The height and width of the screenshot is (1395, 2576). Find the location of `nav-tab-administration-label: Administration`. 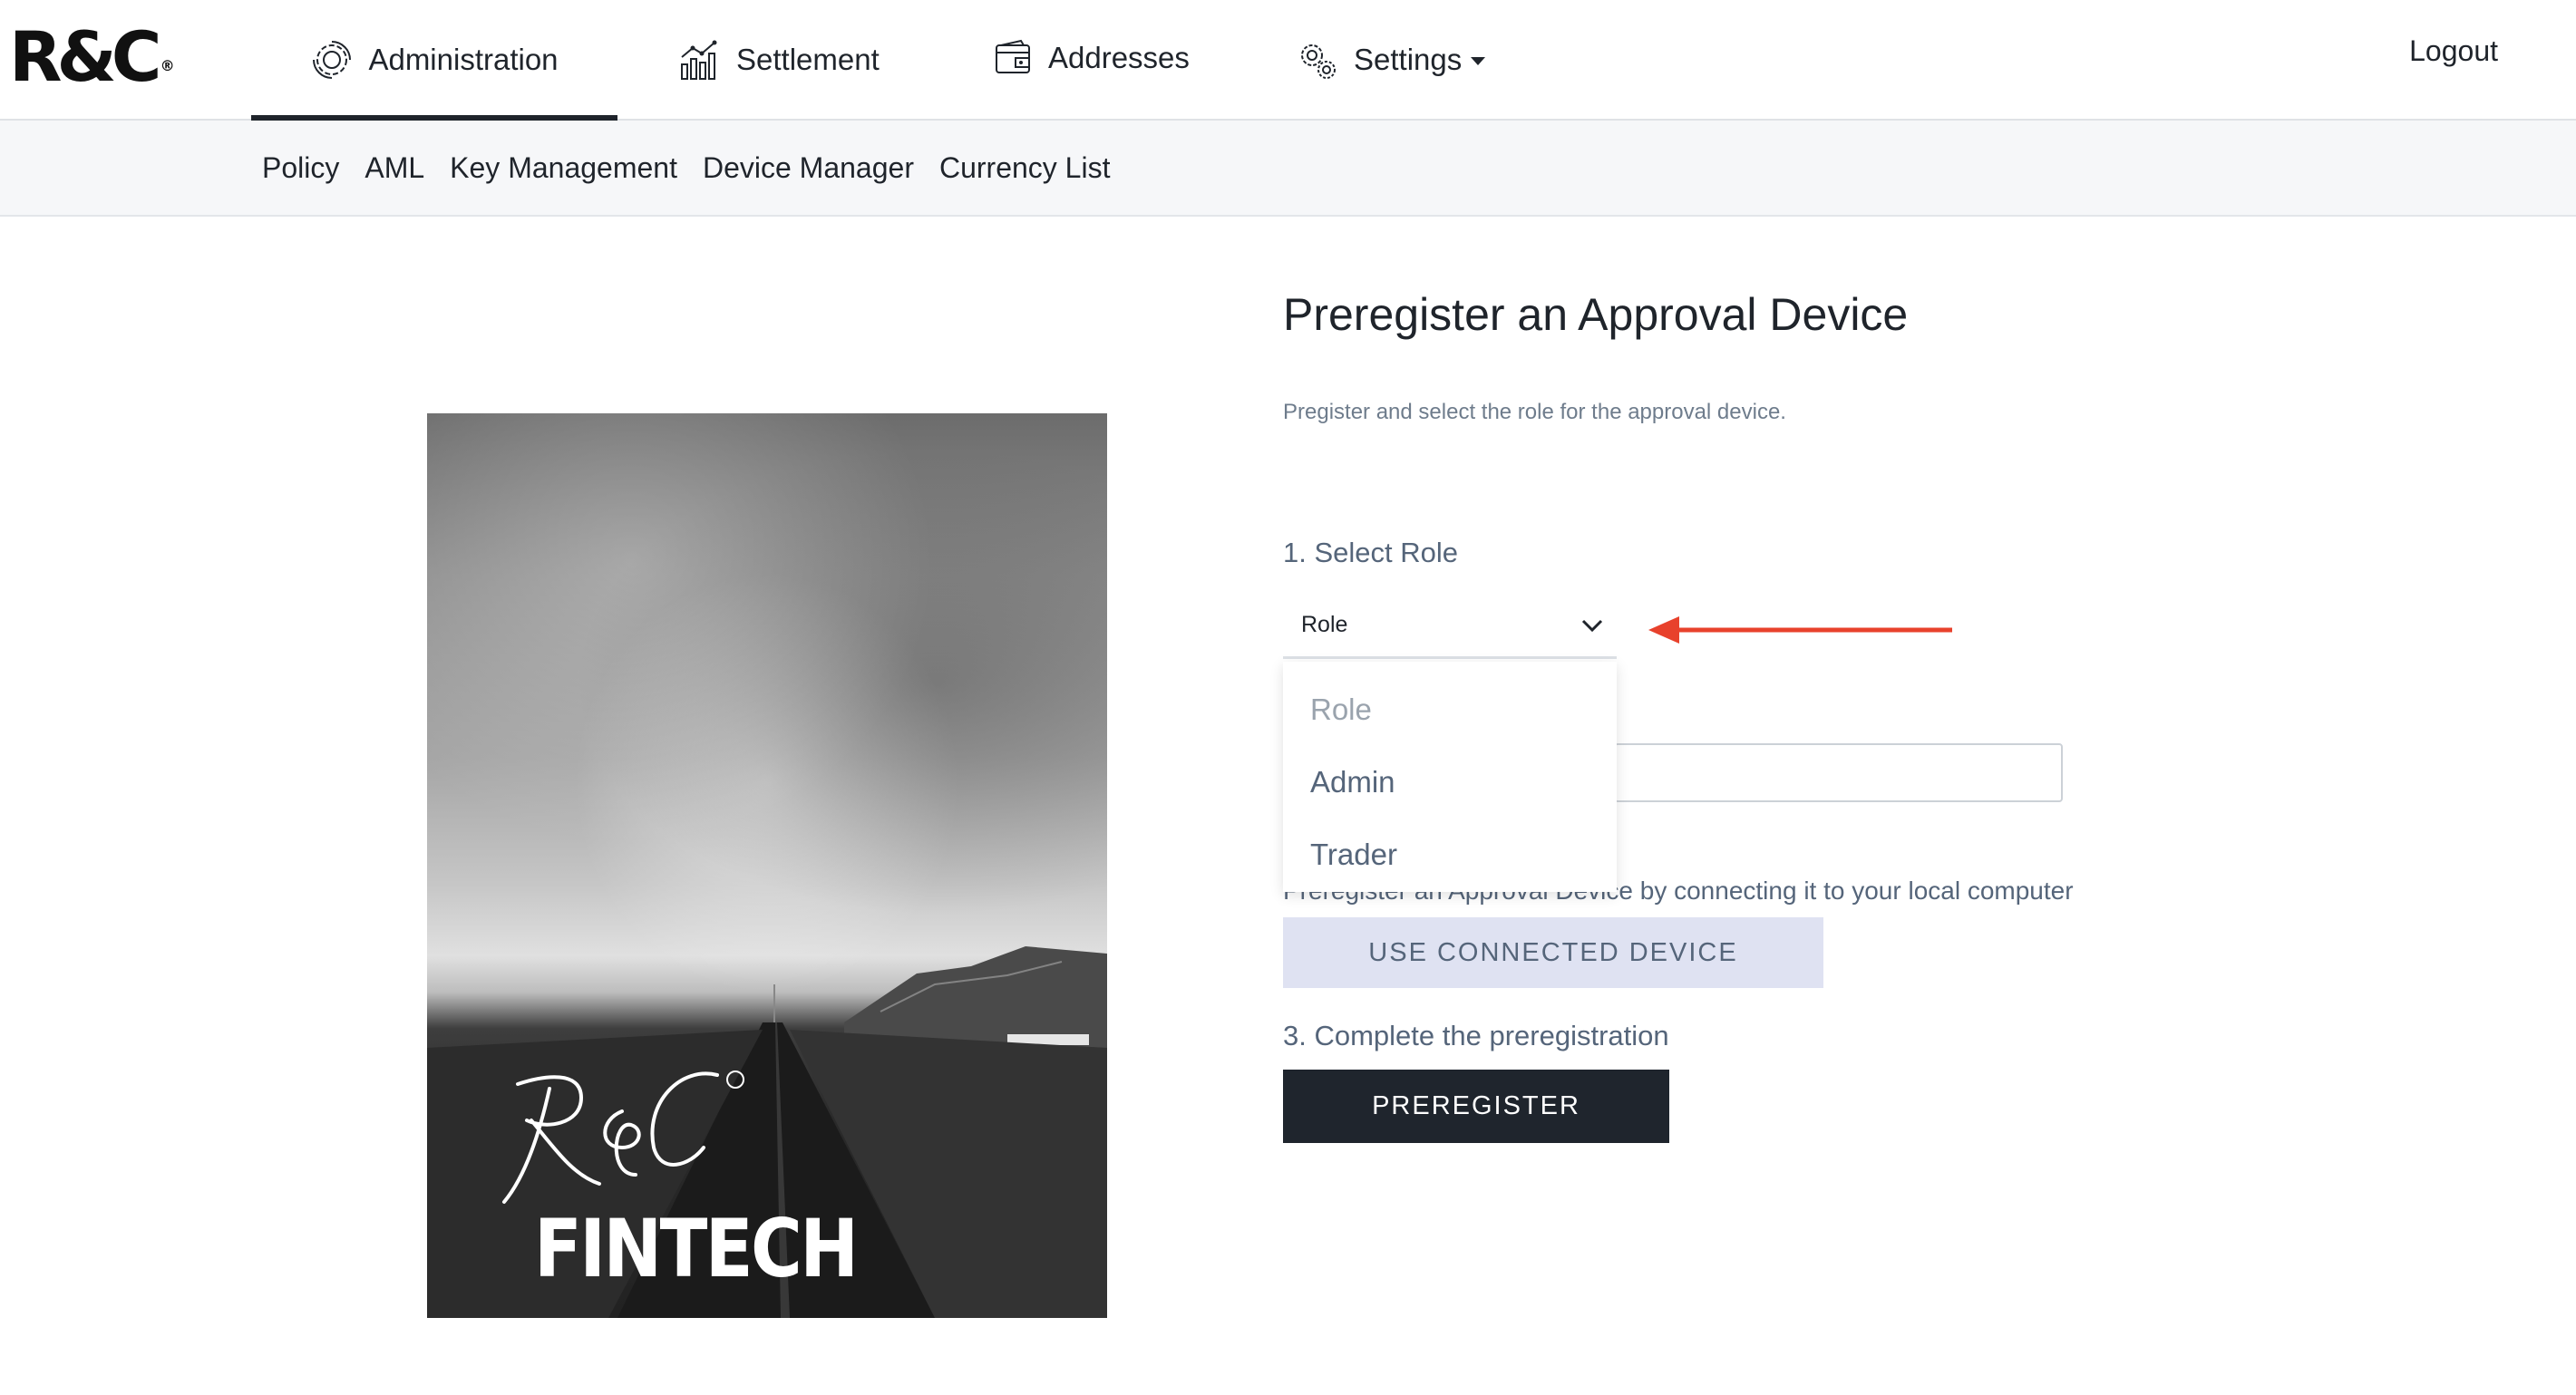

nav-tab-administration-label: Administration is located at coordinates (463, 59).